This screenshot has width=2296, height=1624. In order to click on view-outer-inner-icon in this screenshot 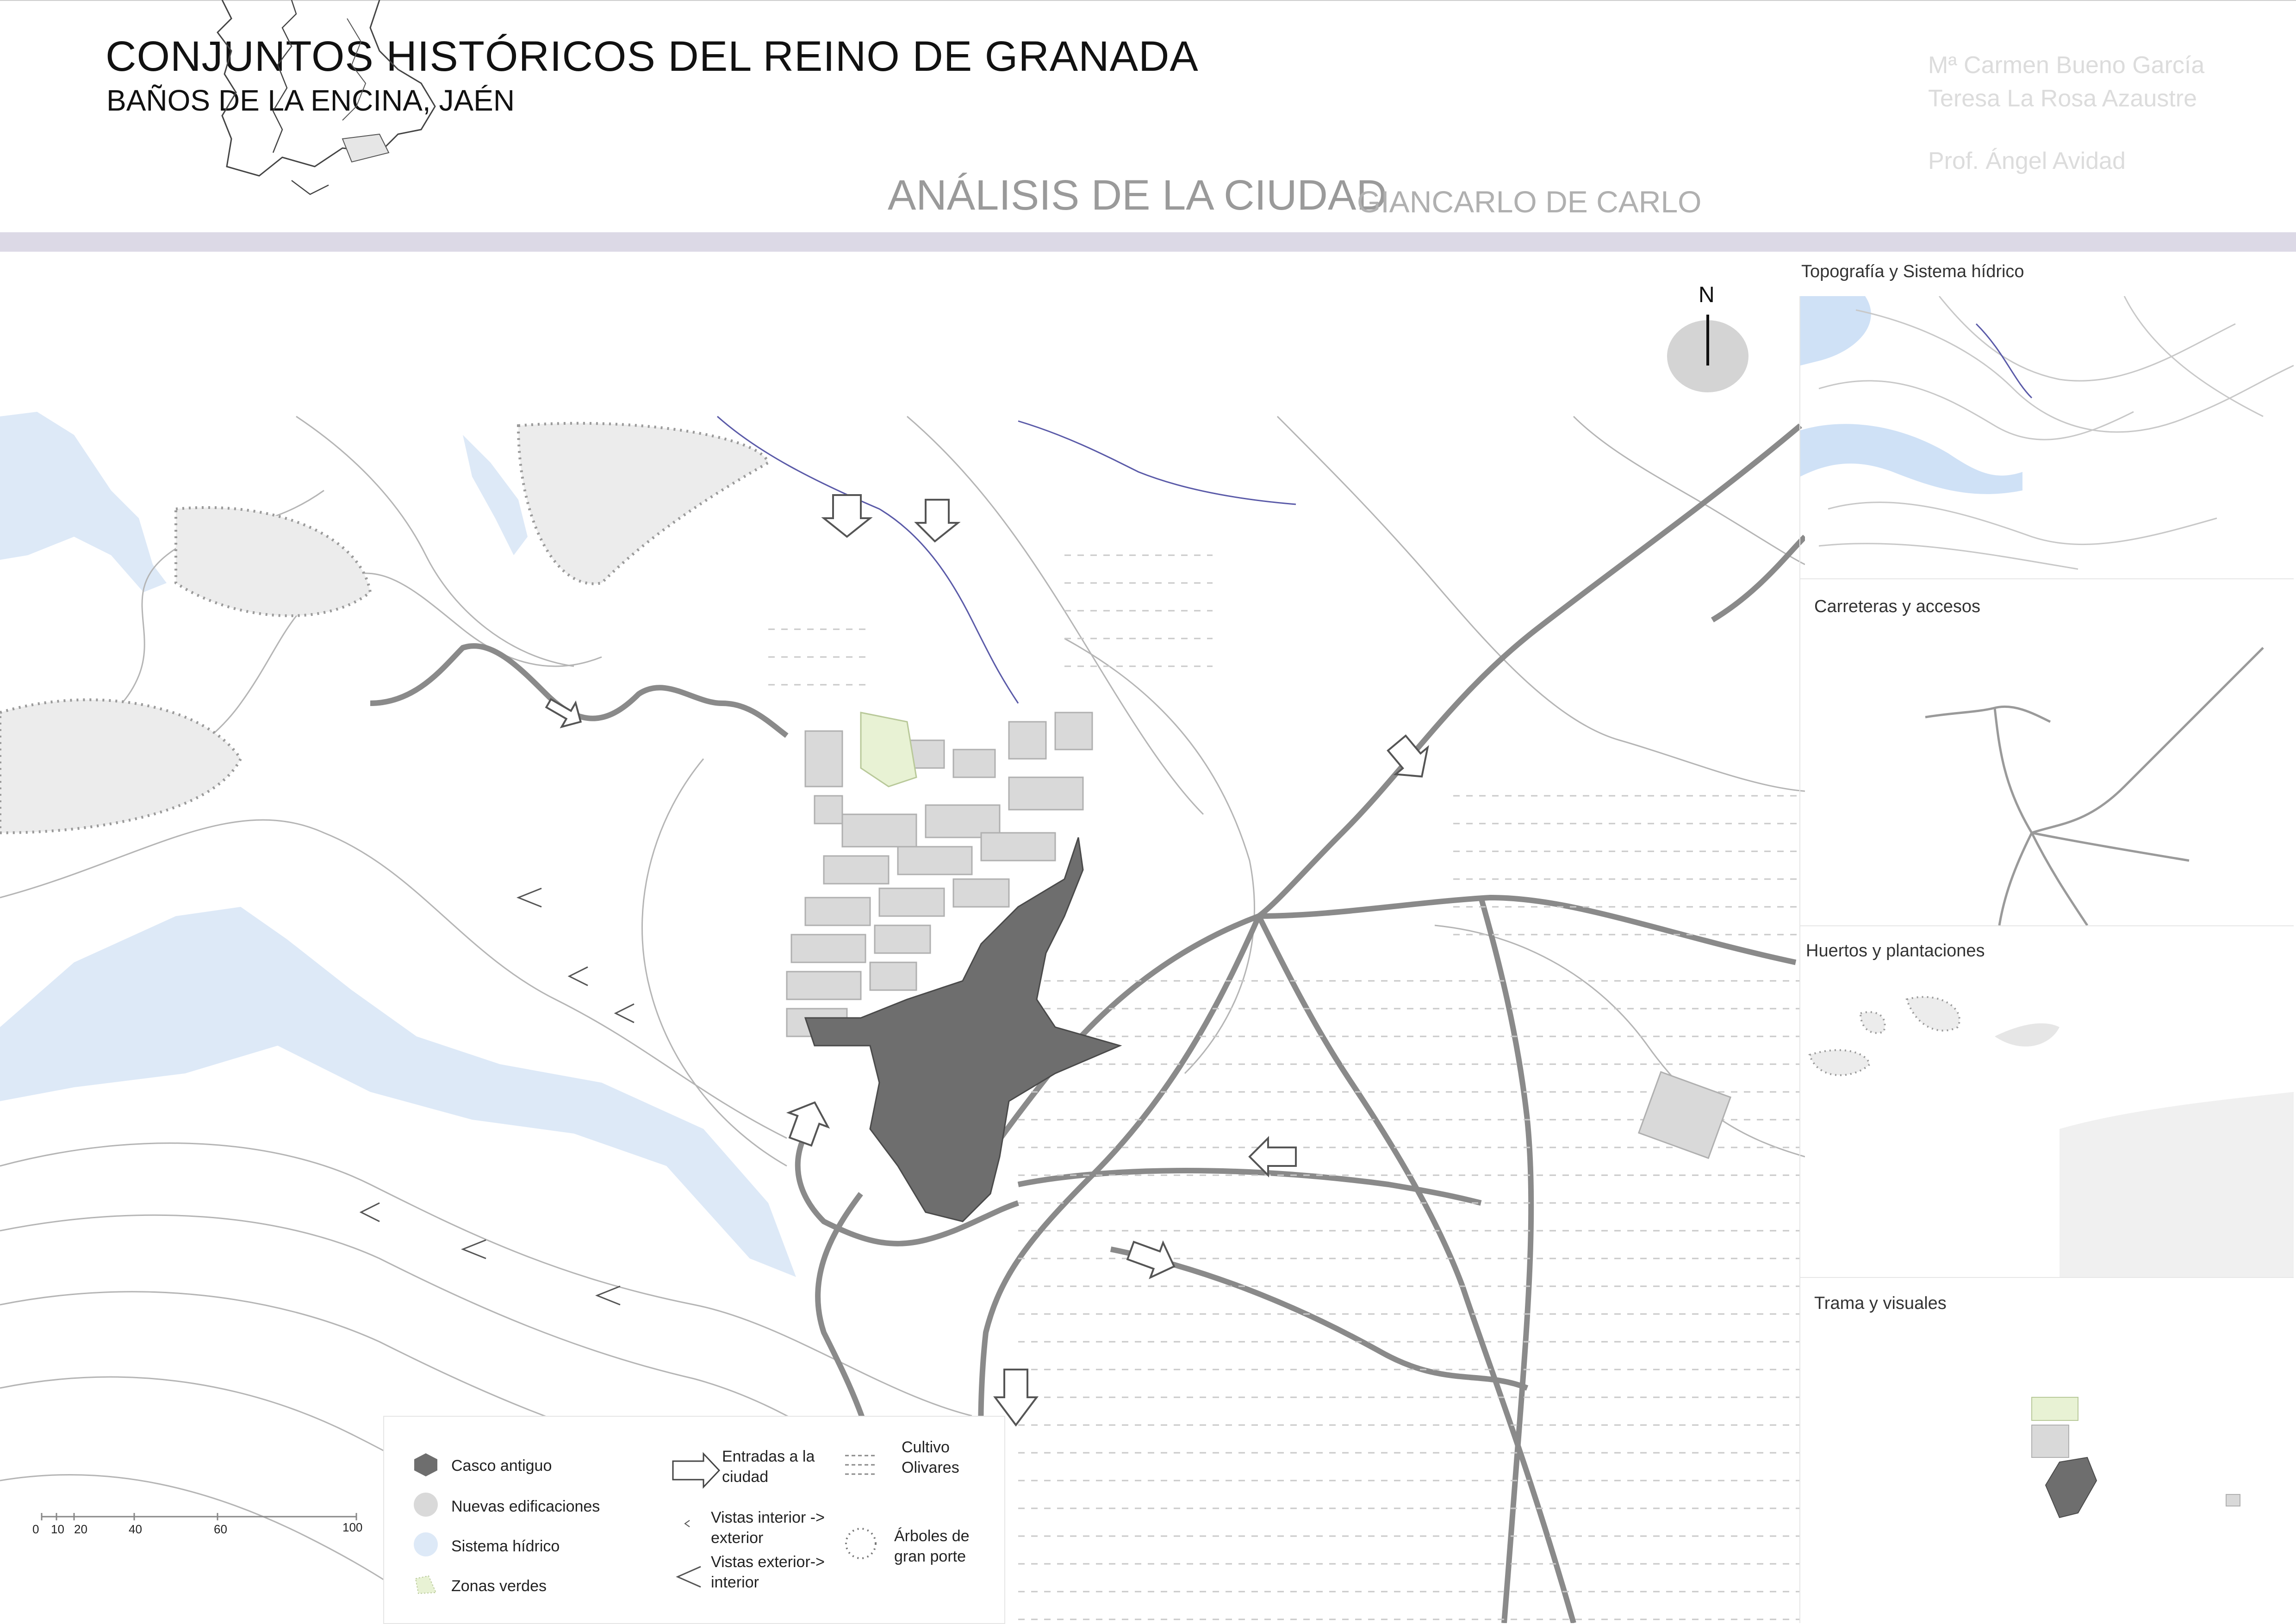, I will do `click(688, 1577)`.